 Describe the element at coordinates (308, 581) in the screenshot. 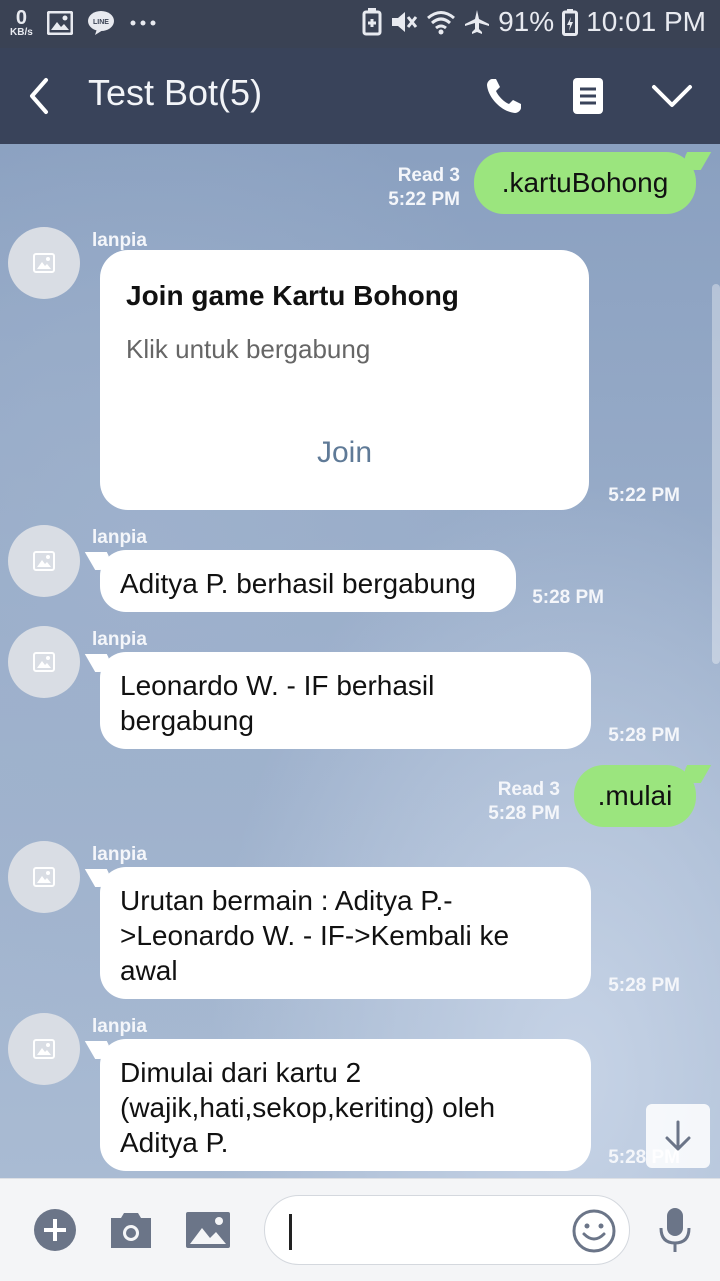

I see `incoming-message: Aditya P. berhasil bergabung` at that location.